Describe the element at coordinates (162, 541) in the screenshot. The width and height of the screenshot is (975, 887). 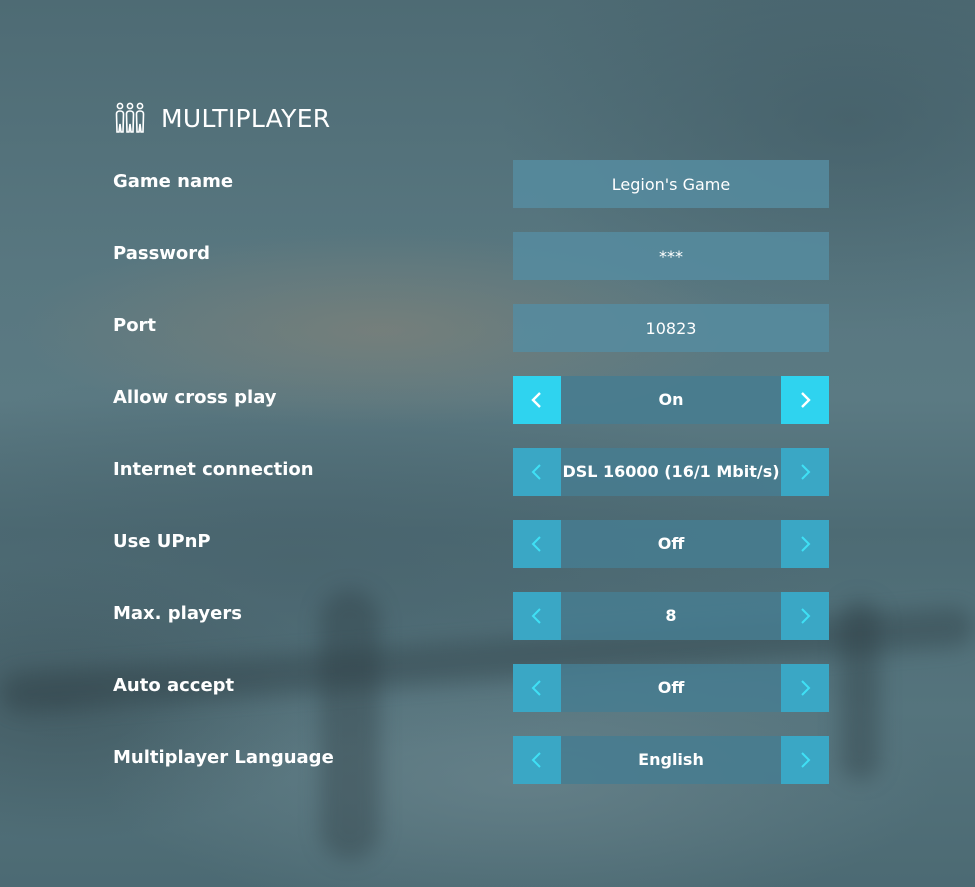
I see `setting-label: Use UPnP` at that location.